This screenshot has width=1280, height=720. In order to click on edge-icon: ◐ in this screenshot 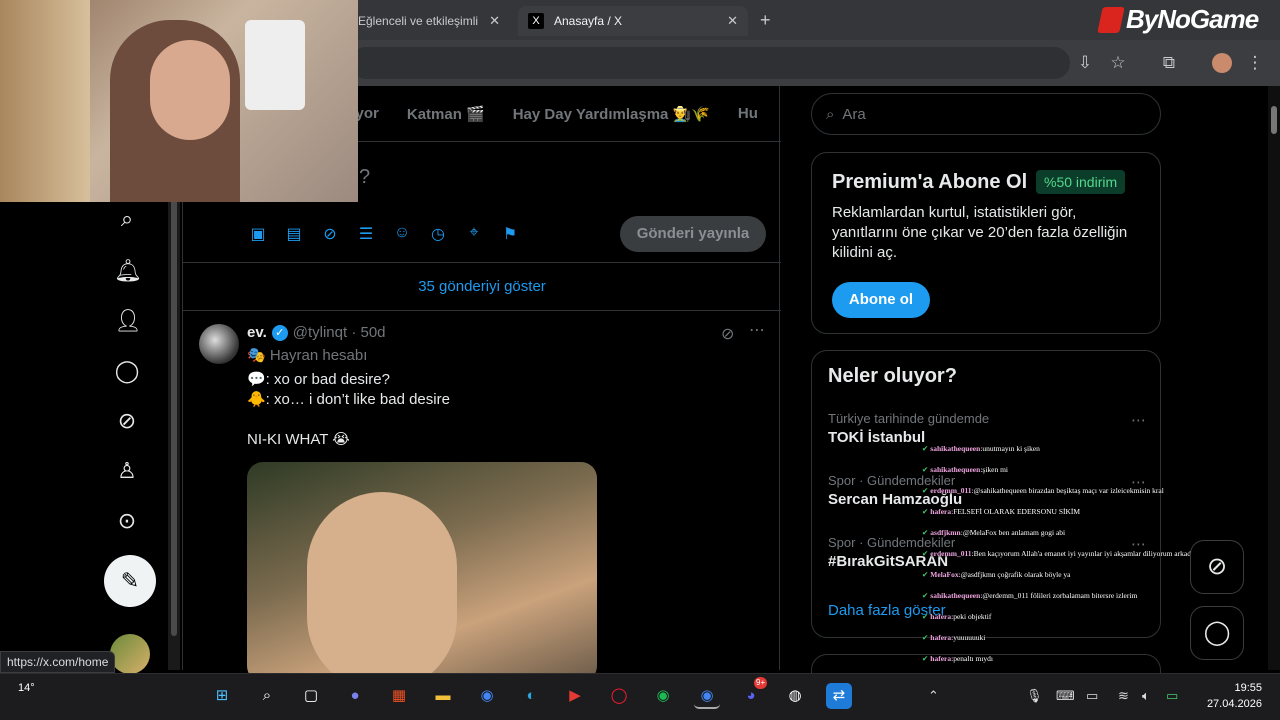, I will do `click(531, 696)`.